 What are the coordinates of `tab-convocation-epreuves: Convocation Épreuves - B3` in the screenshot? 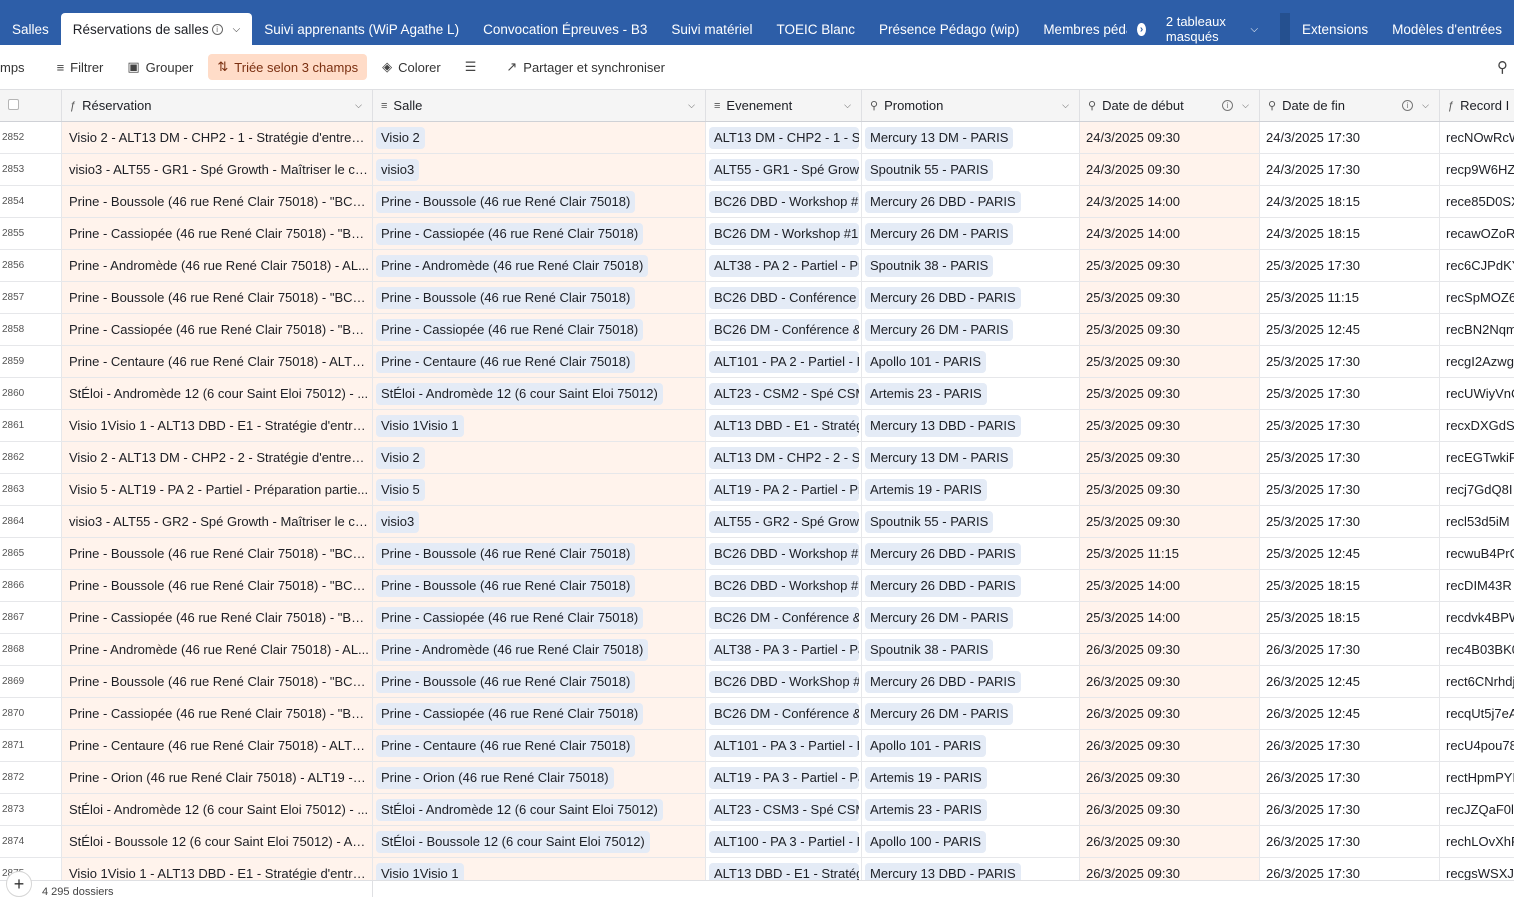 It's located at (565, 29).